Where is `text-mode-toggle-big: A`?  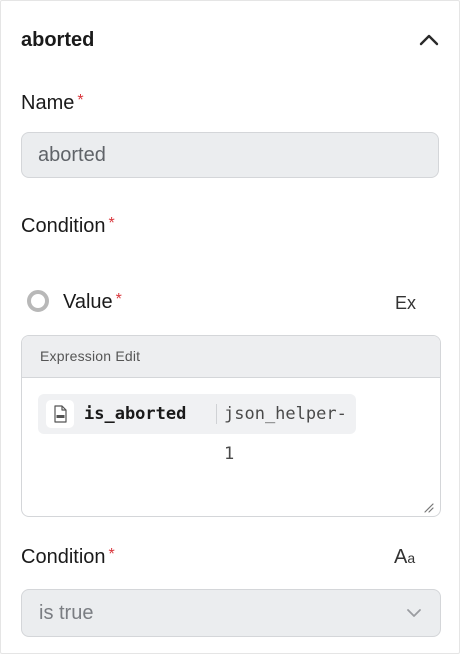
text-mode-toggle-big: A is located at coordinates (401, 557).